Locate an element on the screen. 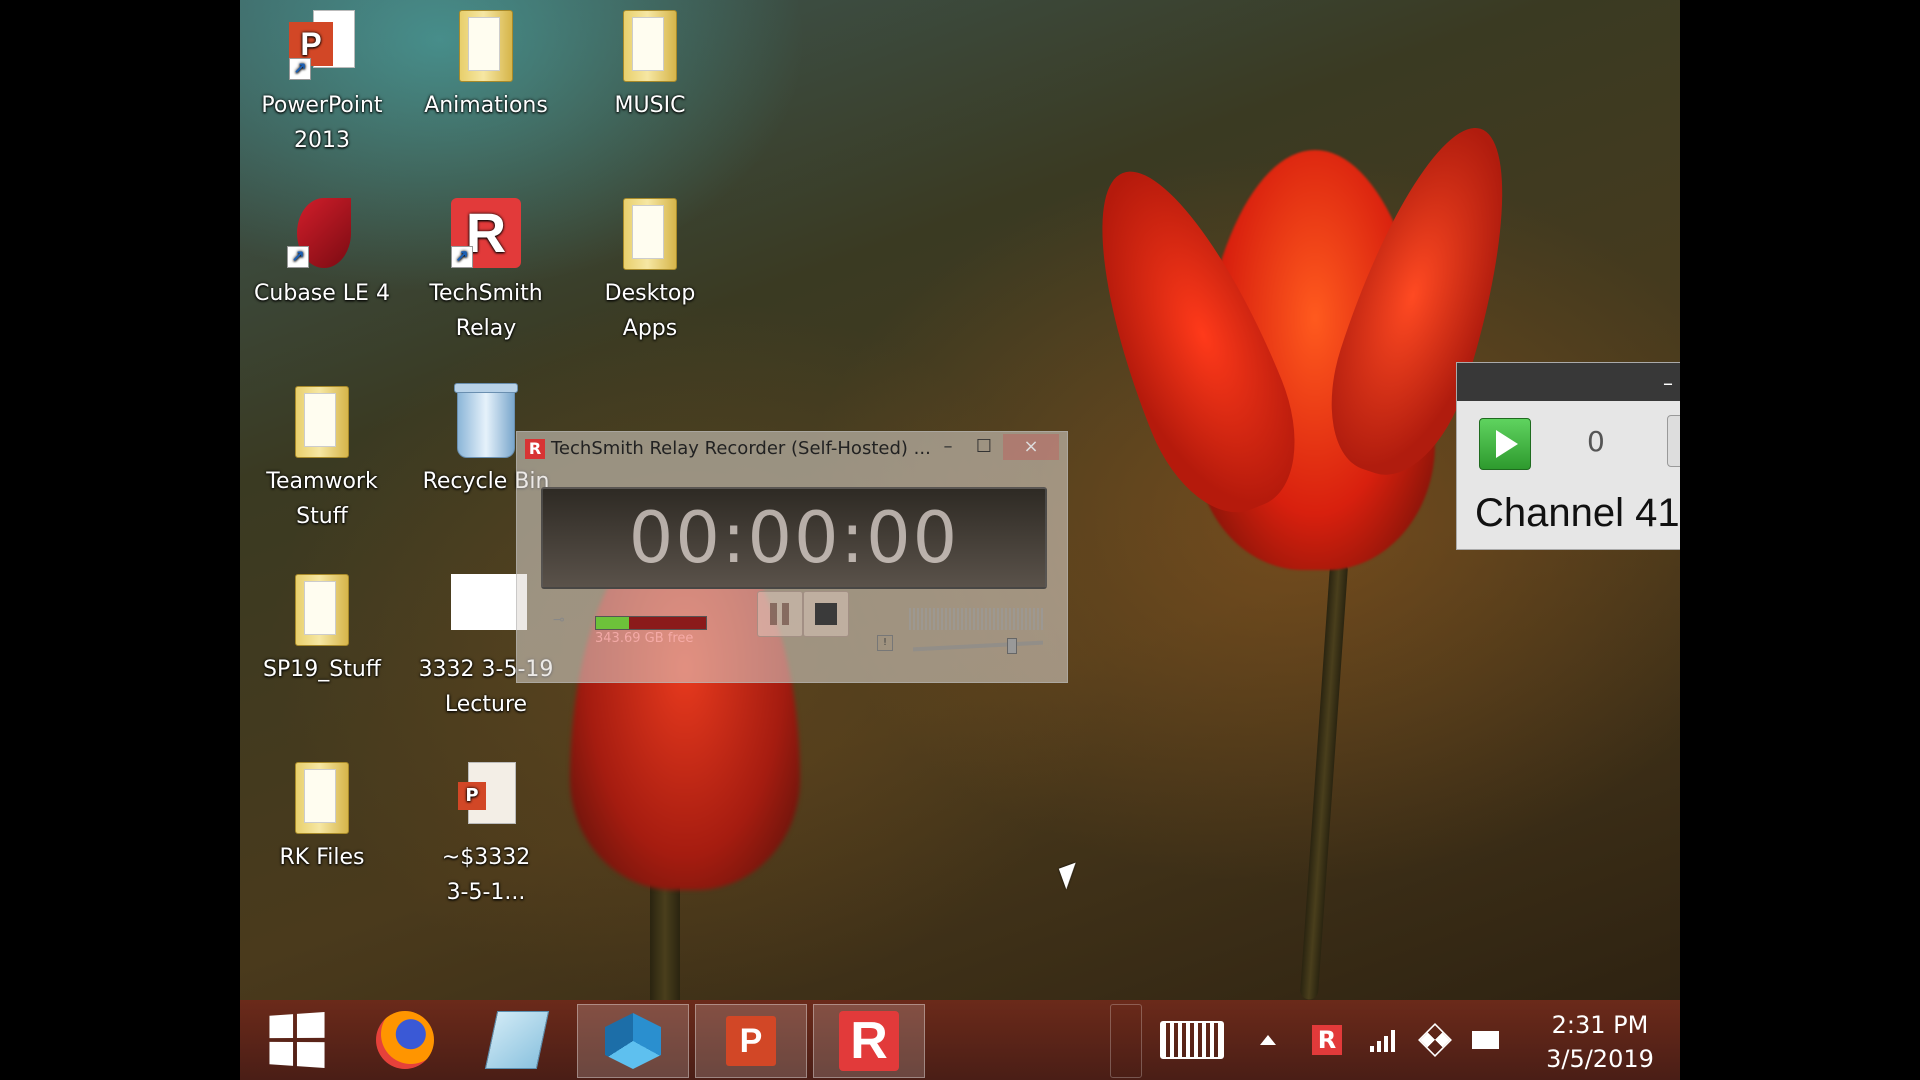  chevron-up-icon is located at coordinates (1268, 1040).